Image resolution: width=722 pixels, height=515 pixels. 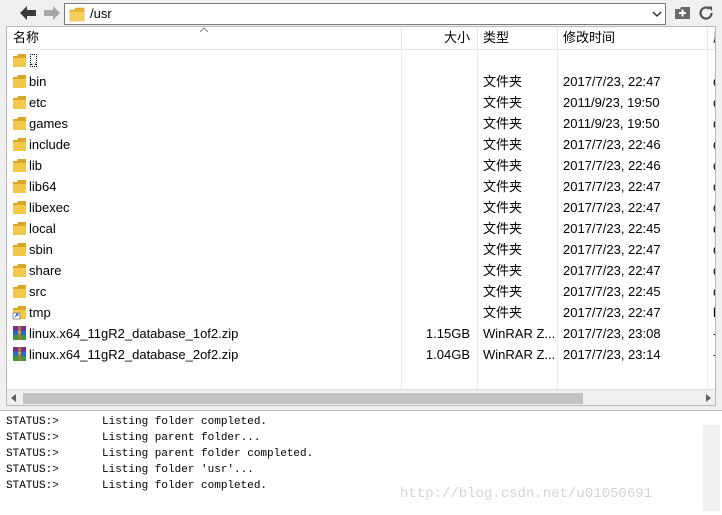 I want to click on table-row: sbin 文件夹 2017/7/23, 22:47 d, so click(x=361, y=249).